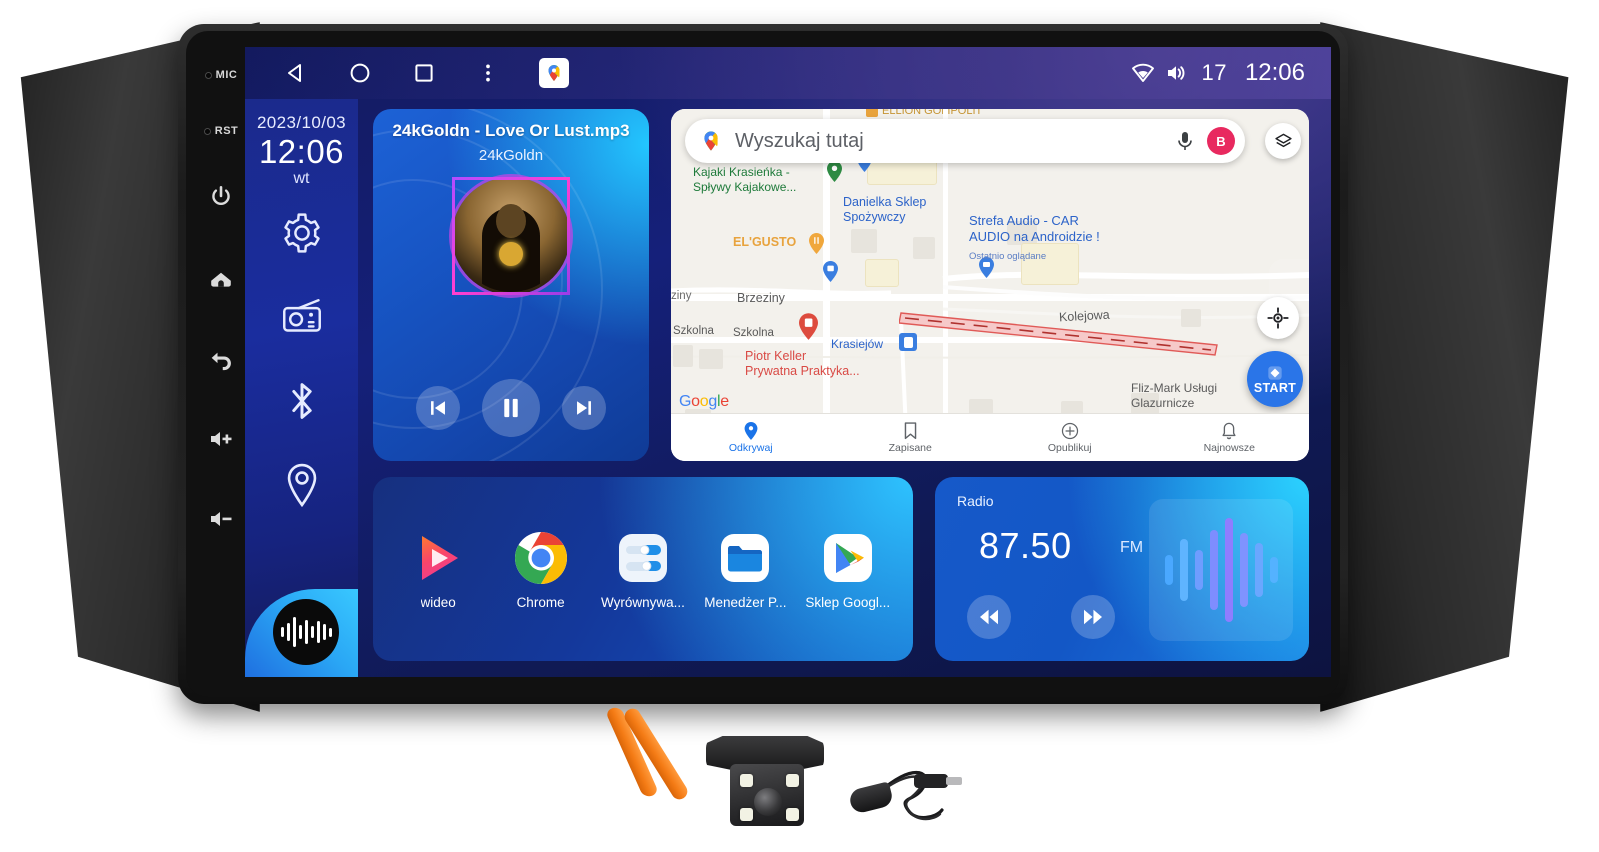  I want to click on recents-square-icon, so click(424, 73).